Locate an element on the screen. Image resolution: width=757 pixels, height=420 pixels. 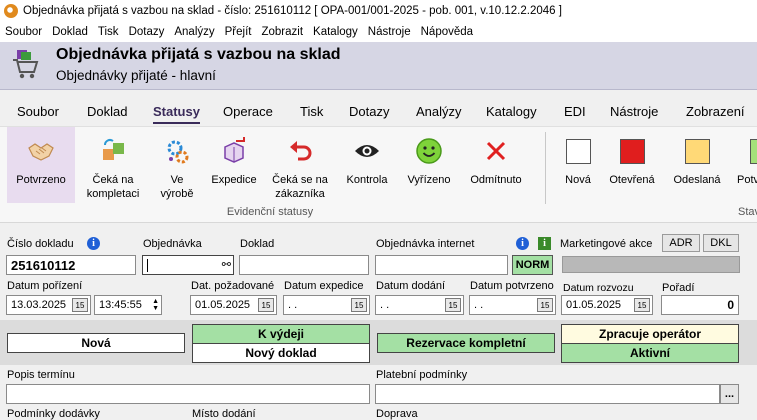
doklad-field is located at coordinates (304, 265).